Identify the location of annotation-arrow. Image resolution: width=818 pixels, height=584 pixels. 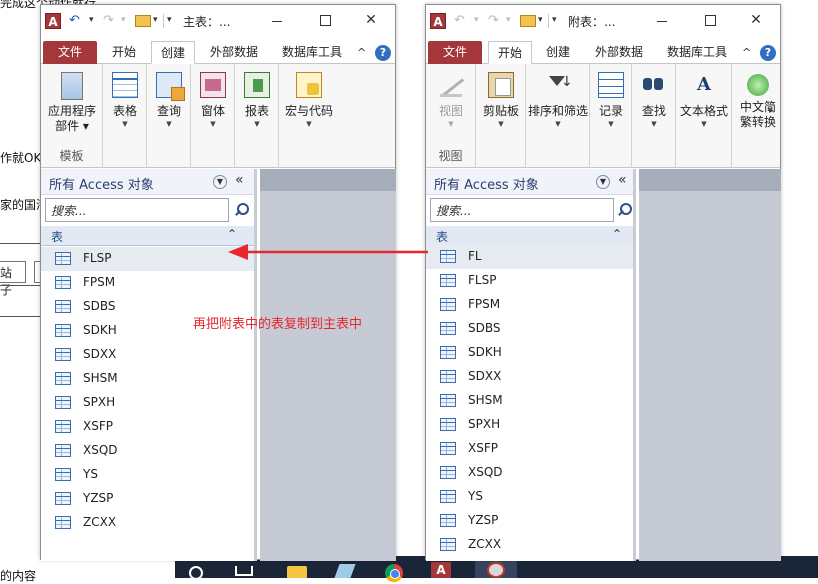
(328, 252).